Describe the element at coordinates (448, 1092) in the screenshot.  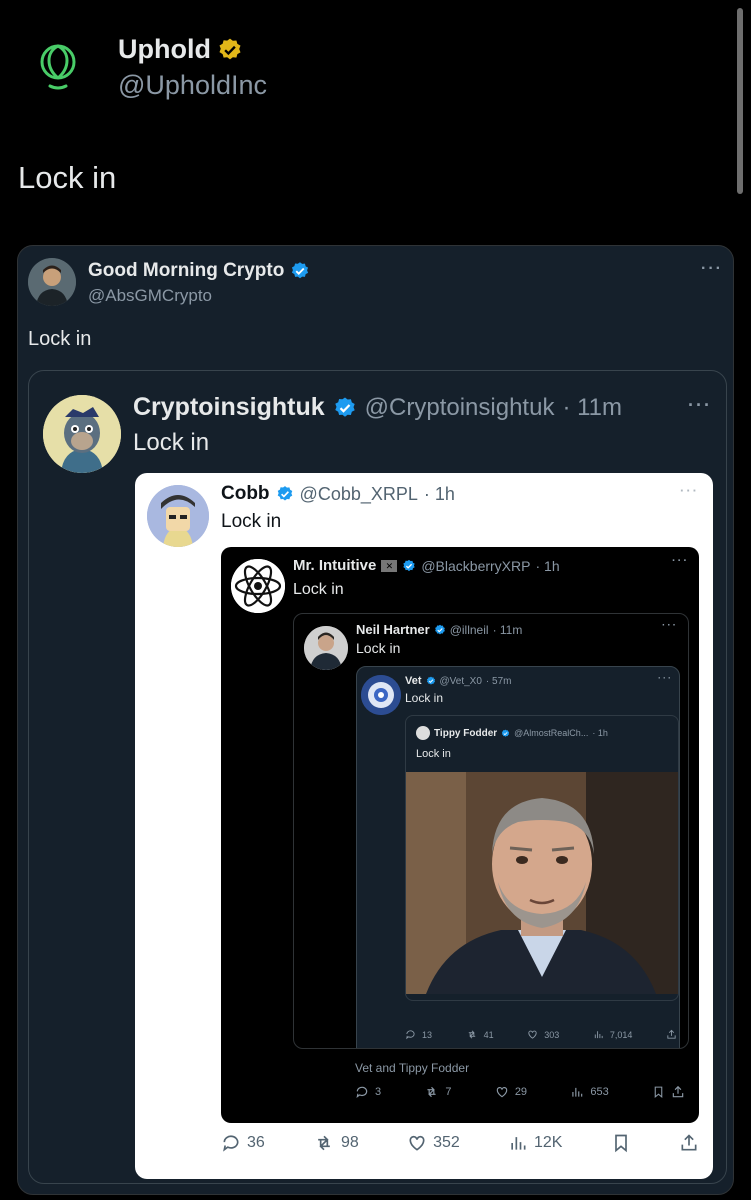
I see `repost-count: 7` at that location.